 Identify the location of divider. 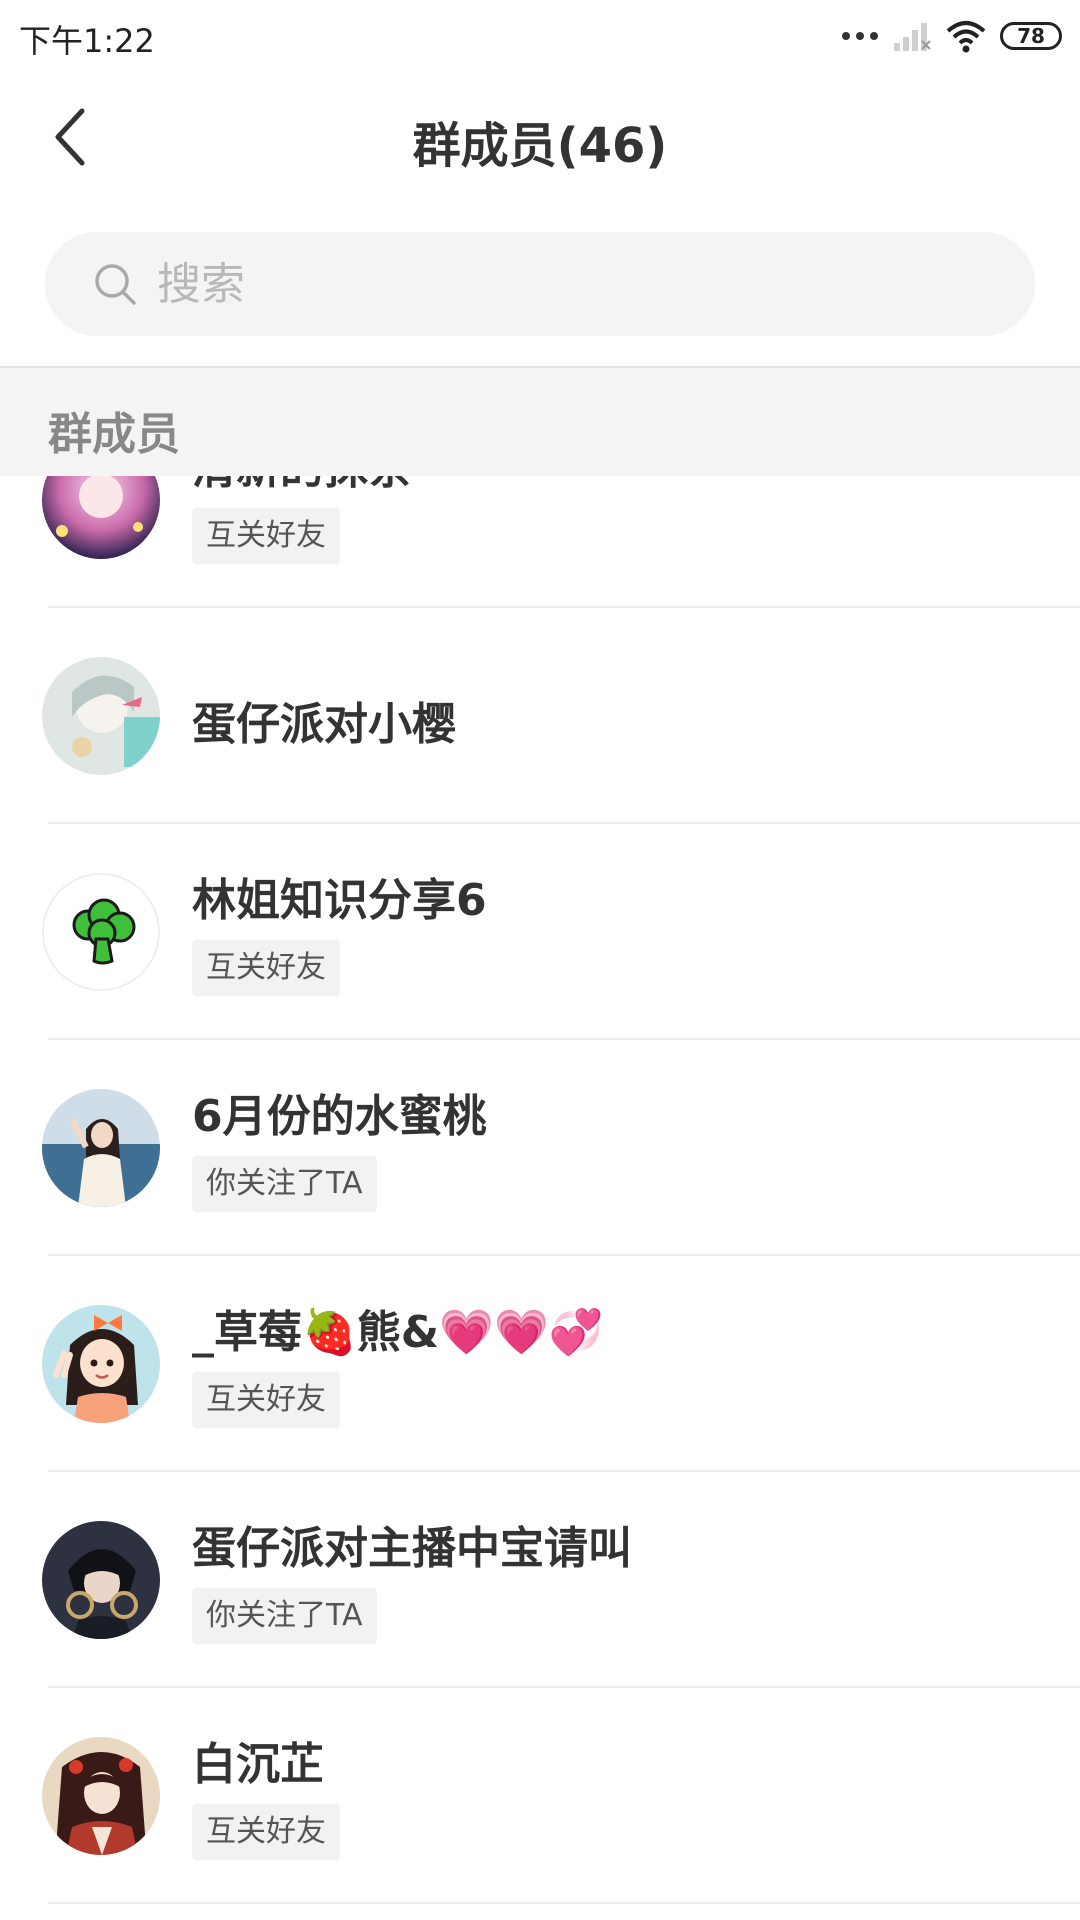
(564, 1903).